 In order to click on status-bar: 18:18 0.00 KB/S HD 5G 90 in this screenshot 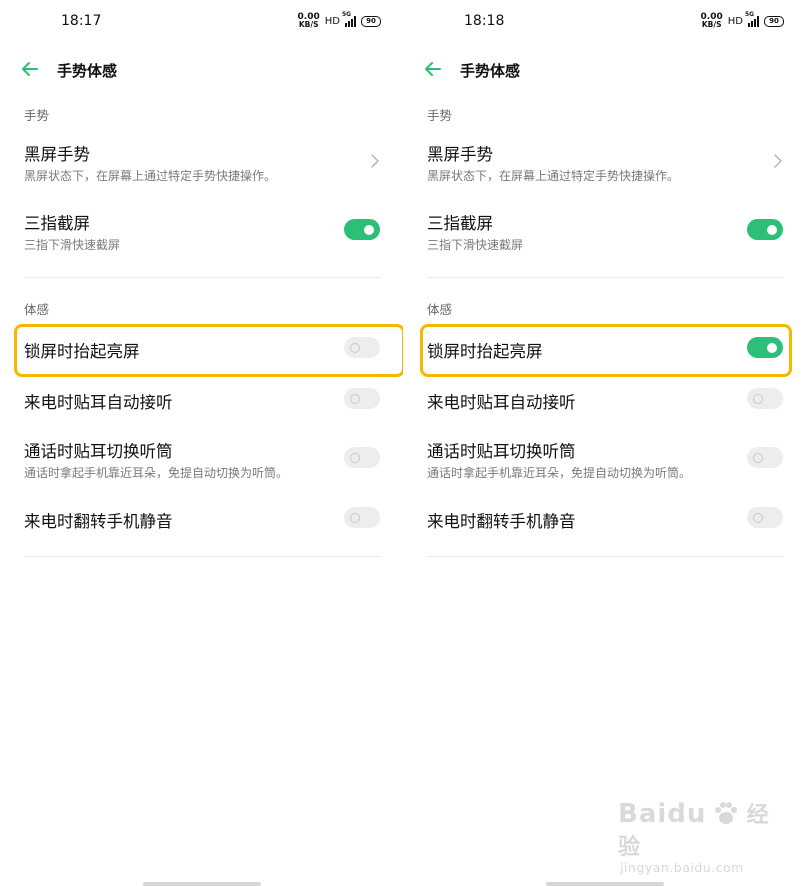, I will do `click(604, 22)`.